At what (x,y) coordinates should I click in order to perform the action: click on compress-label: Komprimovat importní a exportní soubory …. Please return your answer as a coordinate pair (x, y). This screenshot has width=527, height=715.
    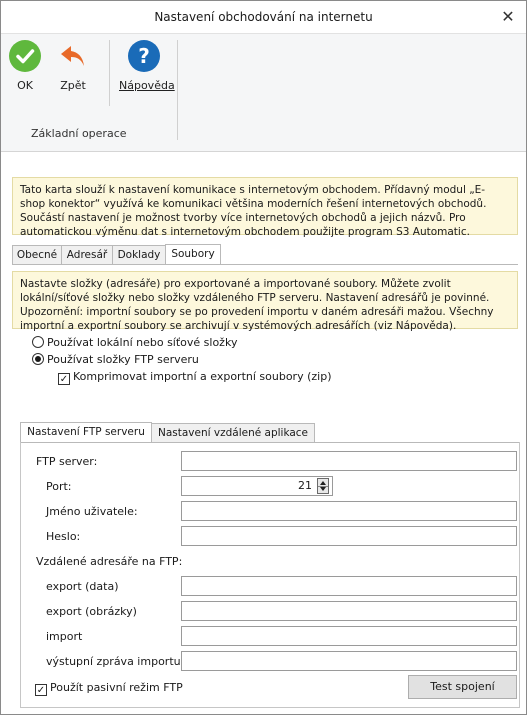
    Looking at the image, I should click on (202, 376).